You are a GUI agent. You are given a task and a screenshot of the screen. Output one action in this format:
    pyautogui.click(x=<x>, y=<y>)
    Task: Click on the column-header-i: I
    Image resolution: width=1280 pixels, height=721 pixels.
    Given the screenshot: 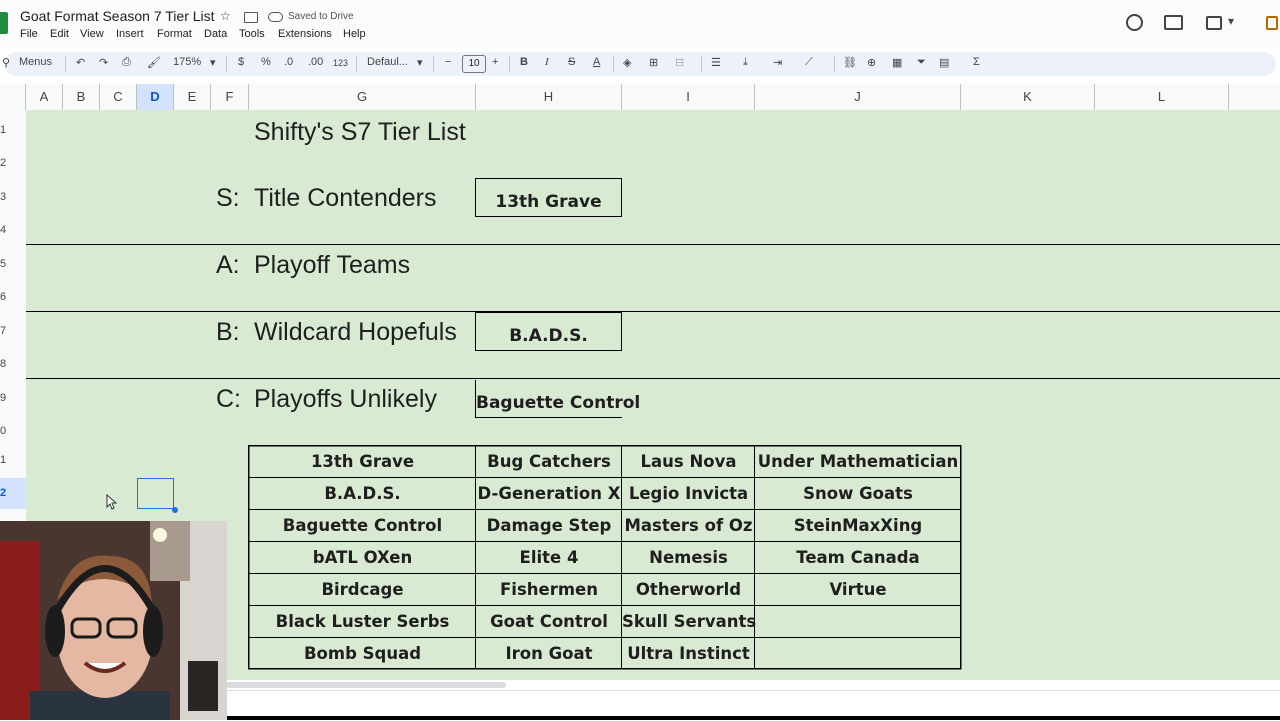 What is the action you would take?
    pyautogui.click(x=688, y=97)
    